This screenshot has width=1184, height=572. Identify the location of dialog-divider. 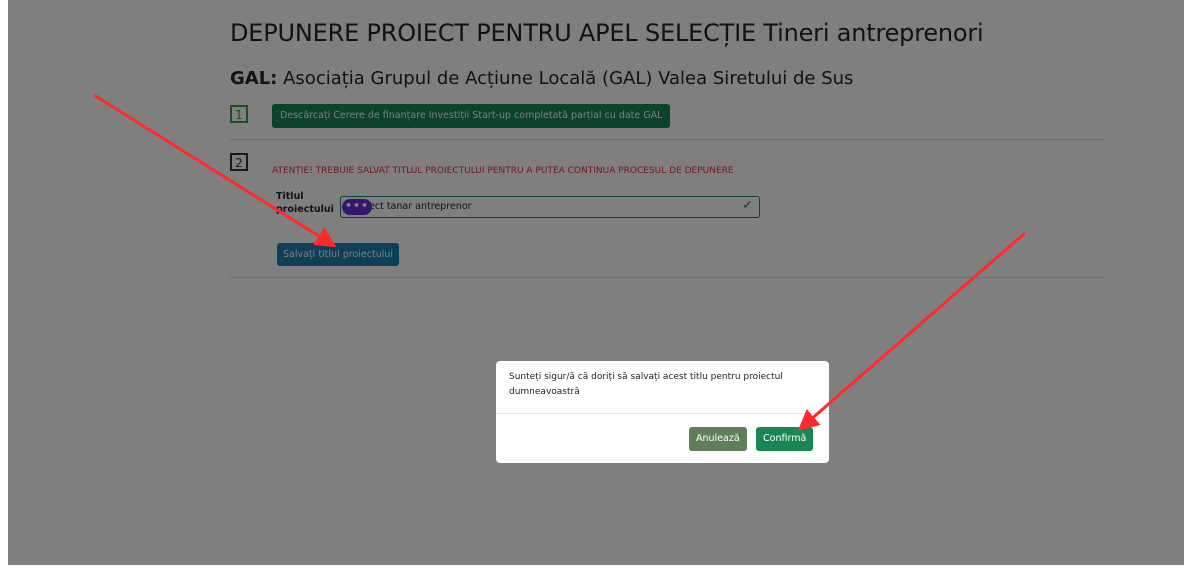
(662, 413).